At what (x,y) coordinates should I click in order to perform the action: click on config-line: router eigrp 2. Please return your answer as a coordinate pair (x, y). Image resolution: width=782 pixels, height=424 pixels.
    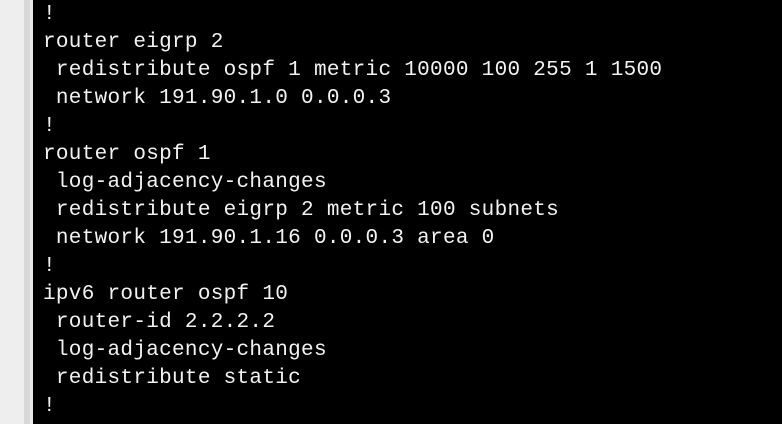
    Looking at the image, I should click on (407, 43).